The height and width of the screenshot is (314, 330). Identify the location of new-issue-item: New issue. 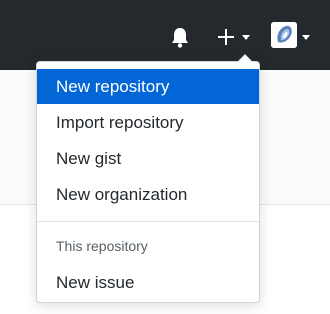
(148, 282).